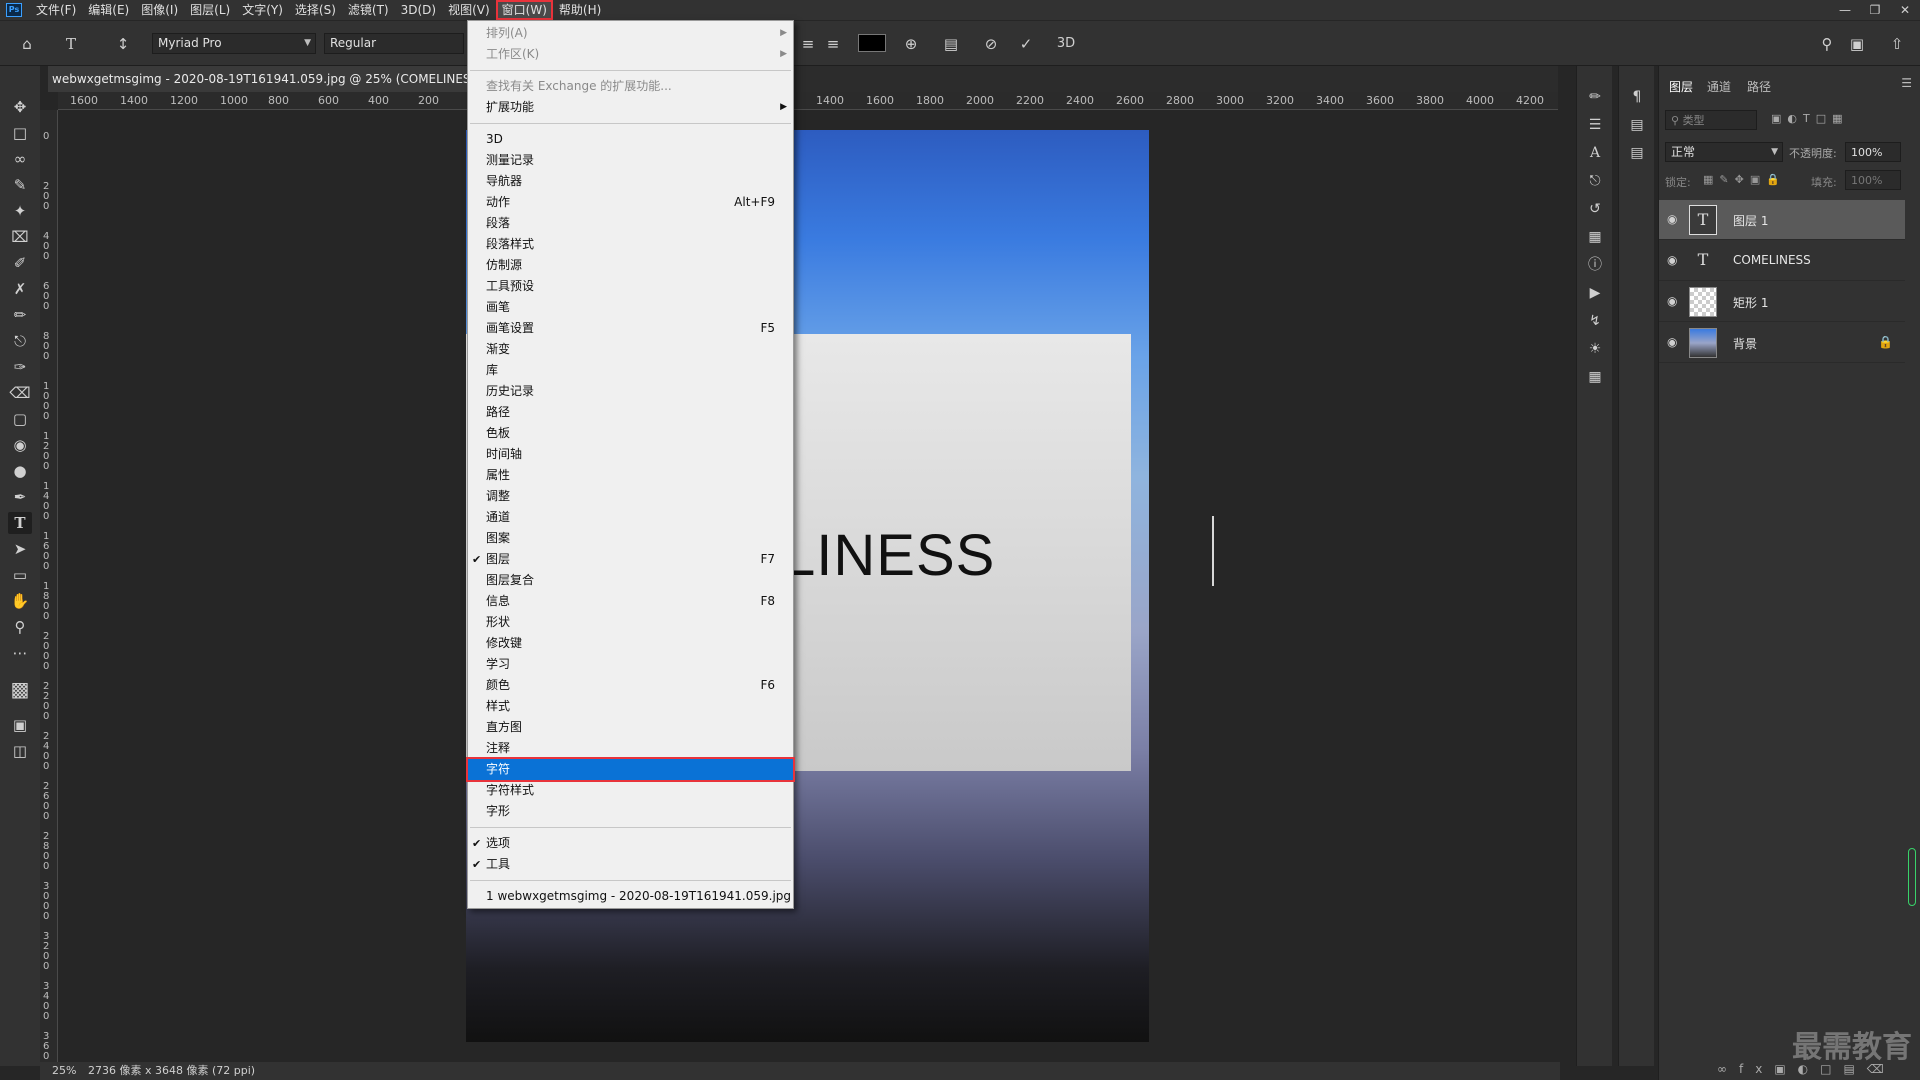 The image size is (1920, 1080). What do you see at coordinates (1595, 237) in the screenshot?
I see `swatches-icon: ▦` at bounding box center [1595, 237].